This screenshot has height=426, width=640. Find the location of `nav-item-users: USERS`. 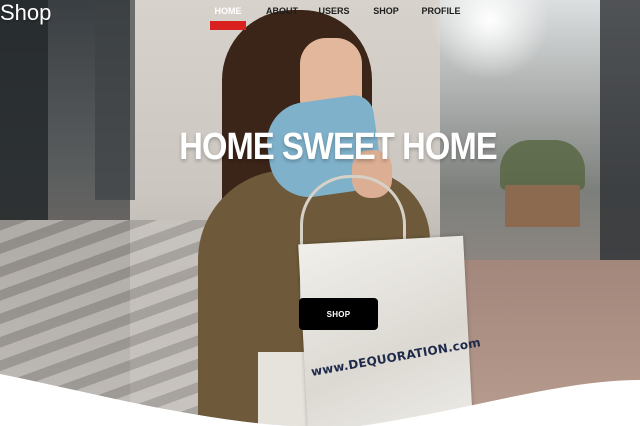

nav-item-users: USERS is located at coordinates (334, 14).